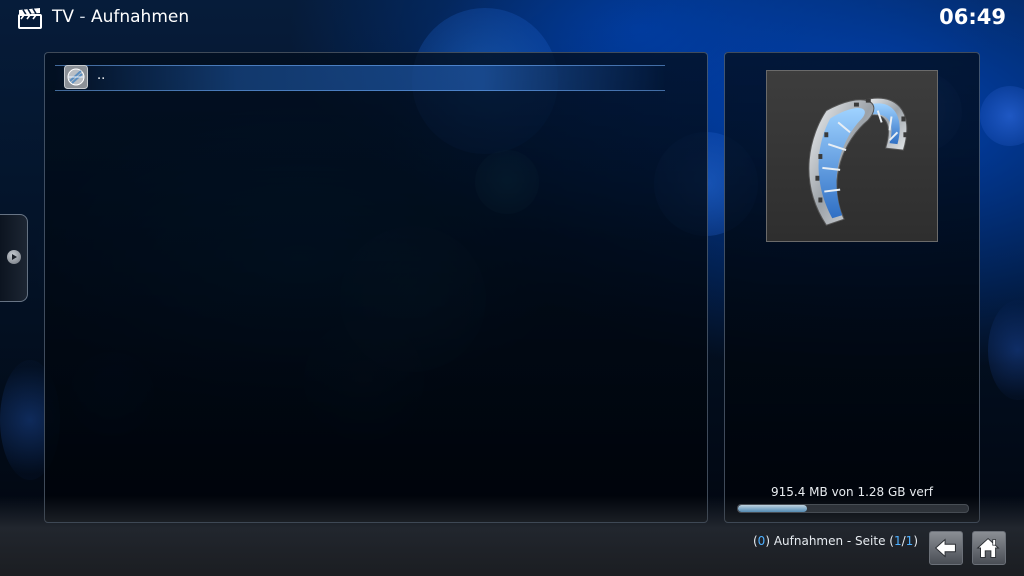  I want to click on back-button, so click(946, 548).